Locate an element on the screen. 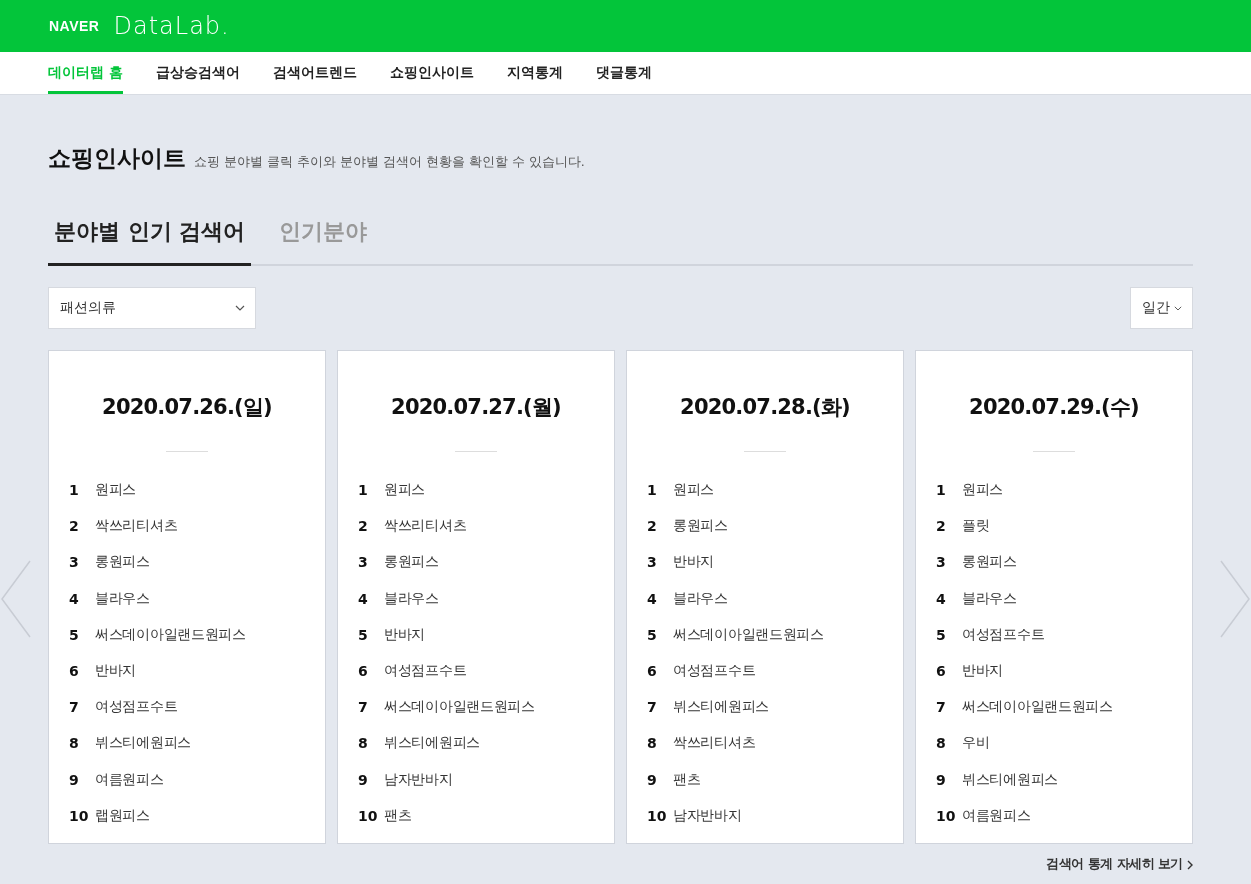 This screenshot has height=884, width=1251. page-title: 쇼핑인사이트 is located at coordinates (117, 158).